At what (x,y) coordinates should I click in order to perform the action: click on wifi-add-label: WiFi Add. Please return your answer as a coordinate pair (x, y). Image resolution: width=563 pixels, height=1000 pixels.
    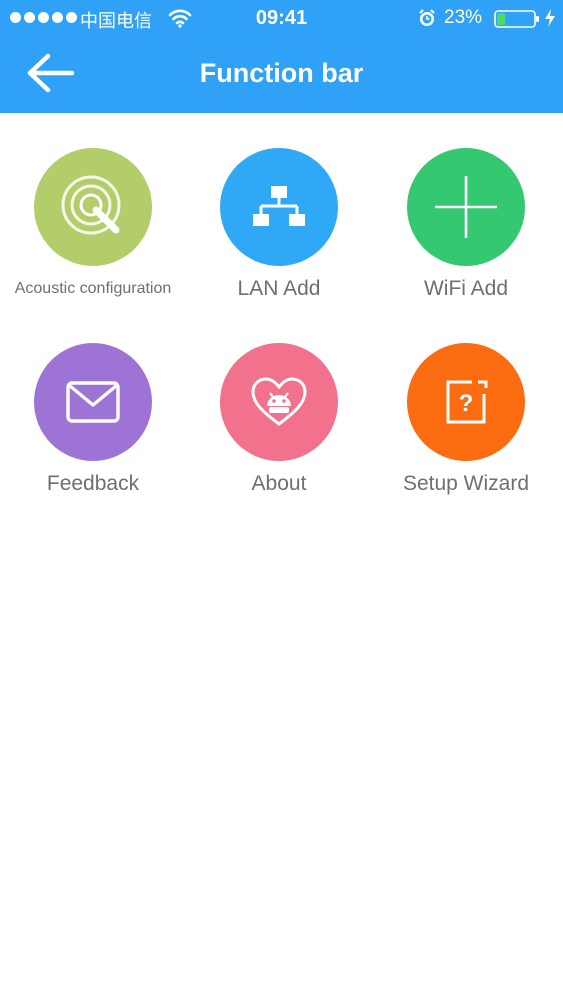
    Looking at the image, I should click on (466, 288).